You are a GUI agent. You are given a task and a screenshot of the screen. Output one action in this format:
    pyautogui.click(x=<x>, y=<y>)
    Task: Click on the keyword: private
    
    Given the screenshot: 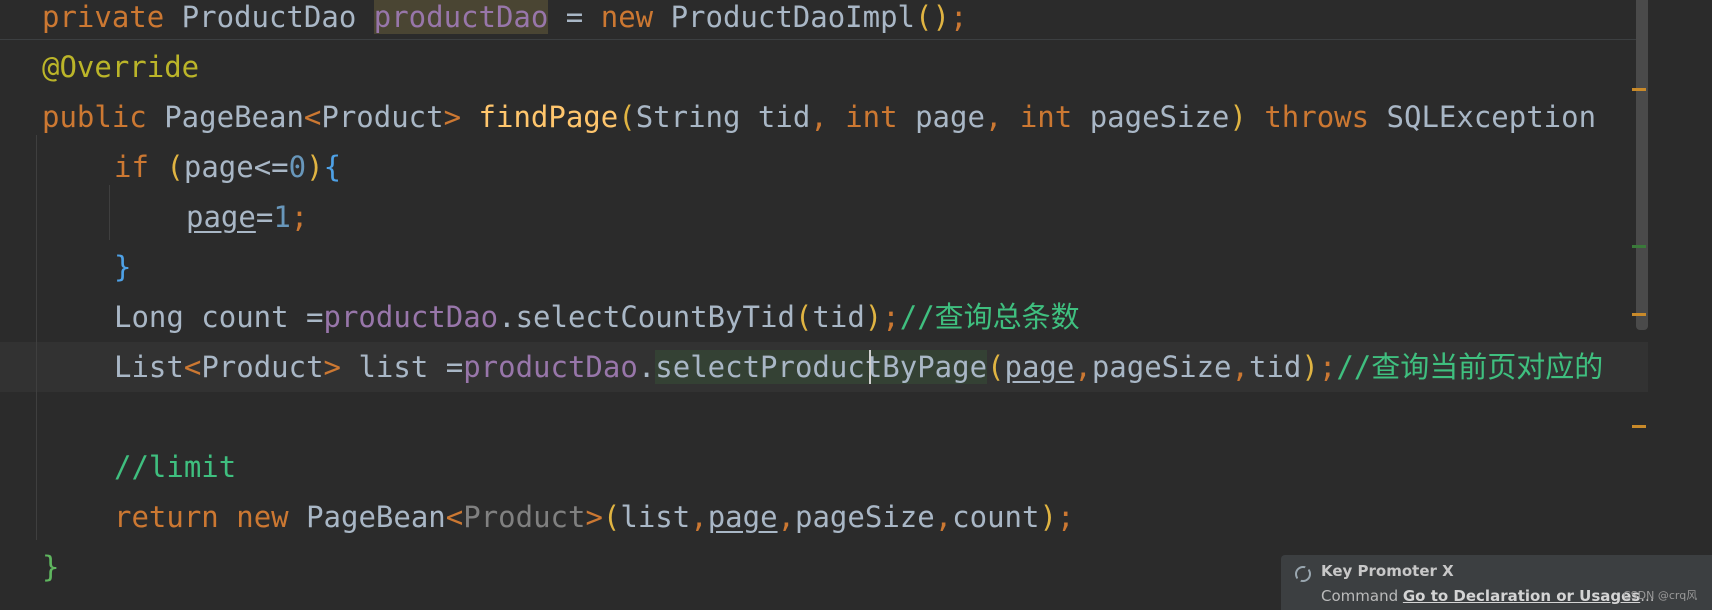 What is the action you would take?
    pyautogui.click(x=103, y=17)
    